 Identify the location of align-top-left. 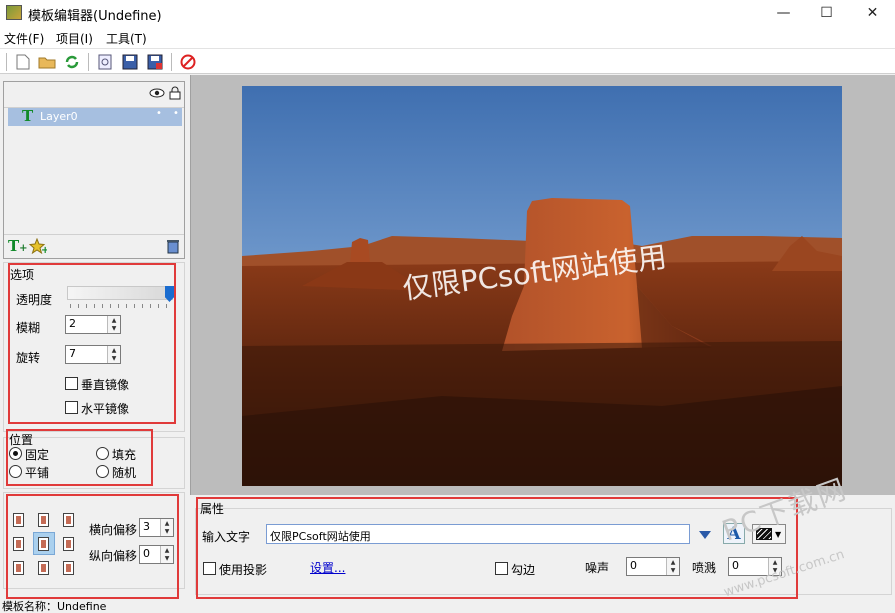
(18, 520).